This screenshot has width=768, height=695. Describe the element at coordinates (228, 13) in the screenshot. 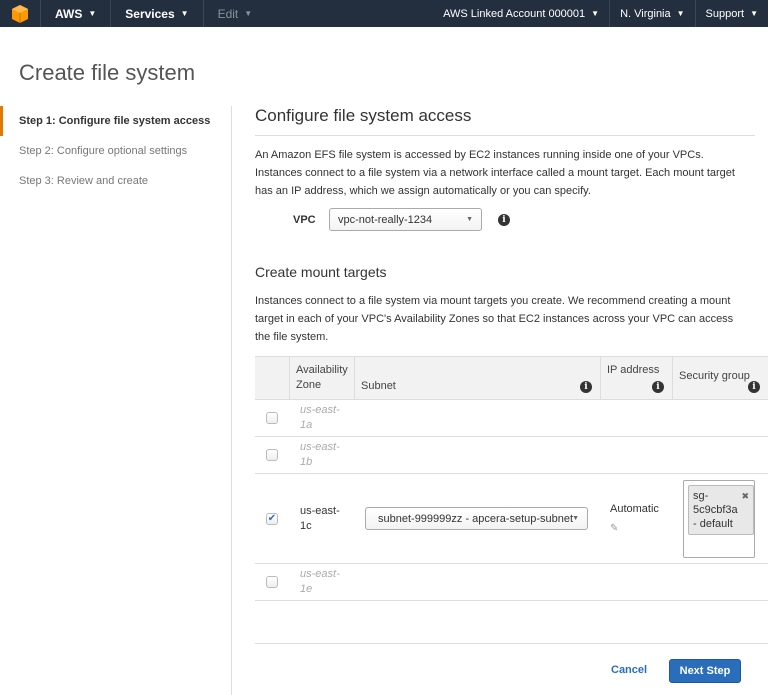

I see `edit-menu-label: Edit` at that location.